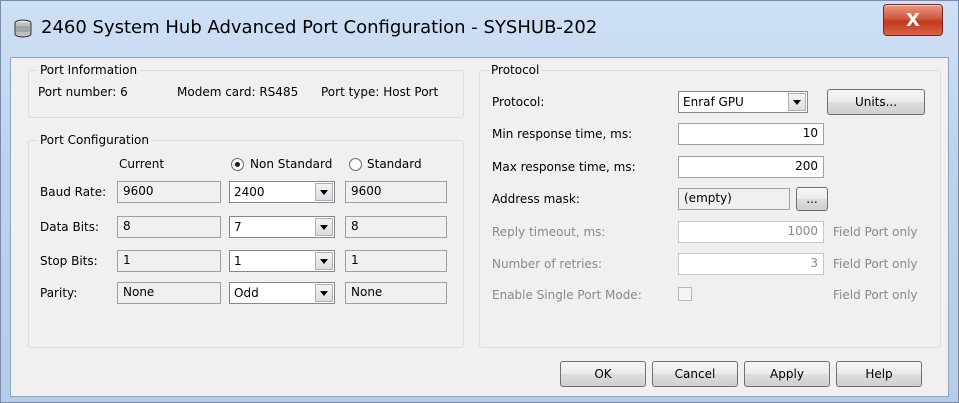 The width and height of the screenshot is (959, 403). What do you see at coordinates (562, 134) in the screenshot?
I see `min-response-label: Min response time, ms:` at bounding box center [562, 134].